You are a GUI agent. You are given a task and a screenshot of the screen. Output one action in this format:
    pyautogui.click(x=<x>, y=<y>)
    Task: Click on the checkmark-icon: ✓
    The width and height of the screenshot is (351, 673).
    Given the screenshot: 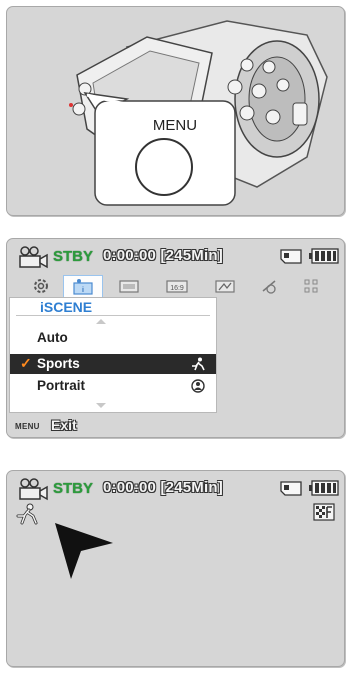 What is the action you would take?
    pyautogui.click(x=26, y=363)
    